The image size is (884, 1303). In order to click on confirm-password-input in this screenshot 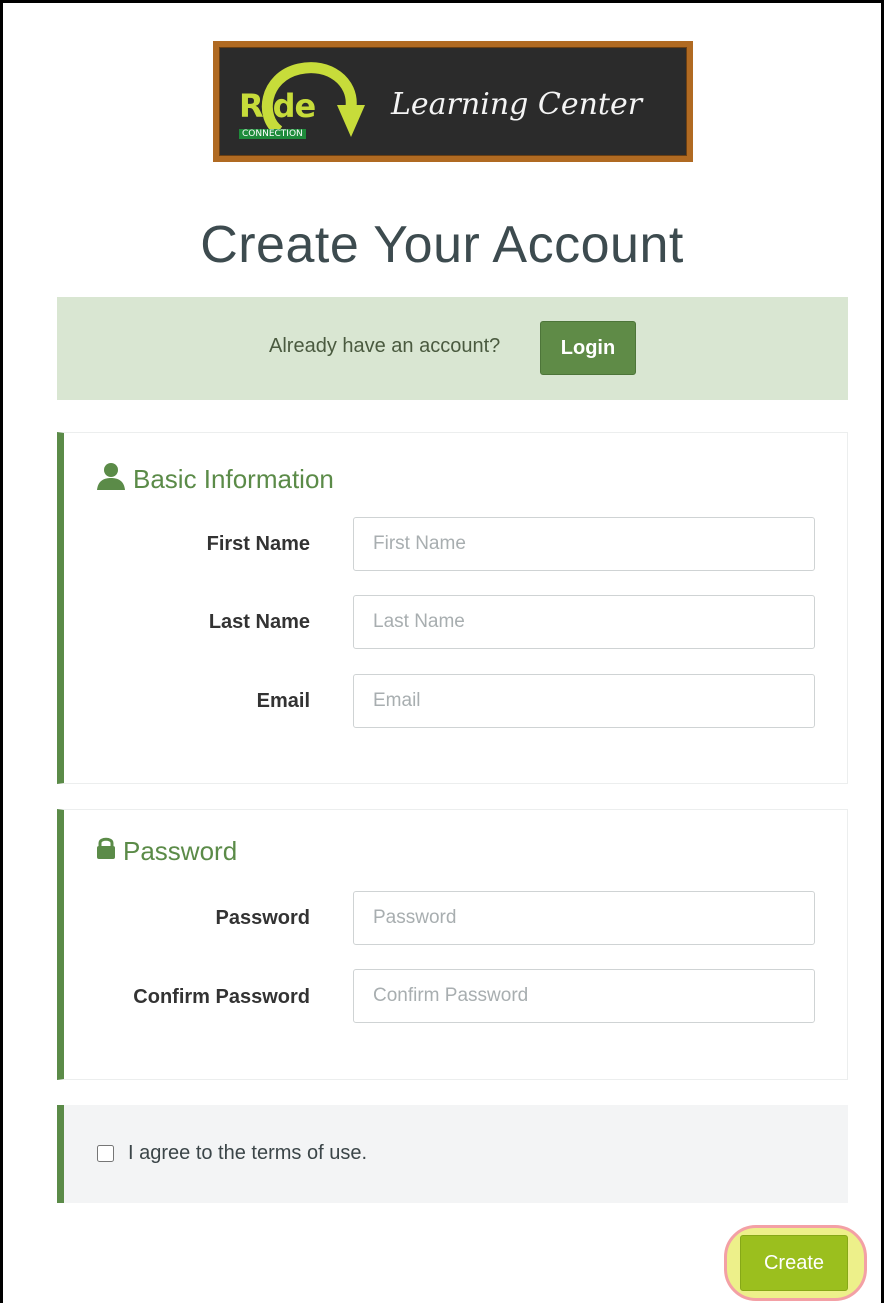, I will do `click(584, 996)`.